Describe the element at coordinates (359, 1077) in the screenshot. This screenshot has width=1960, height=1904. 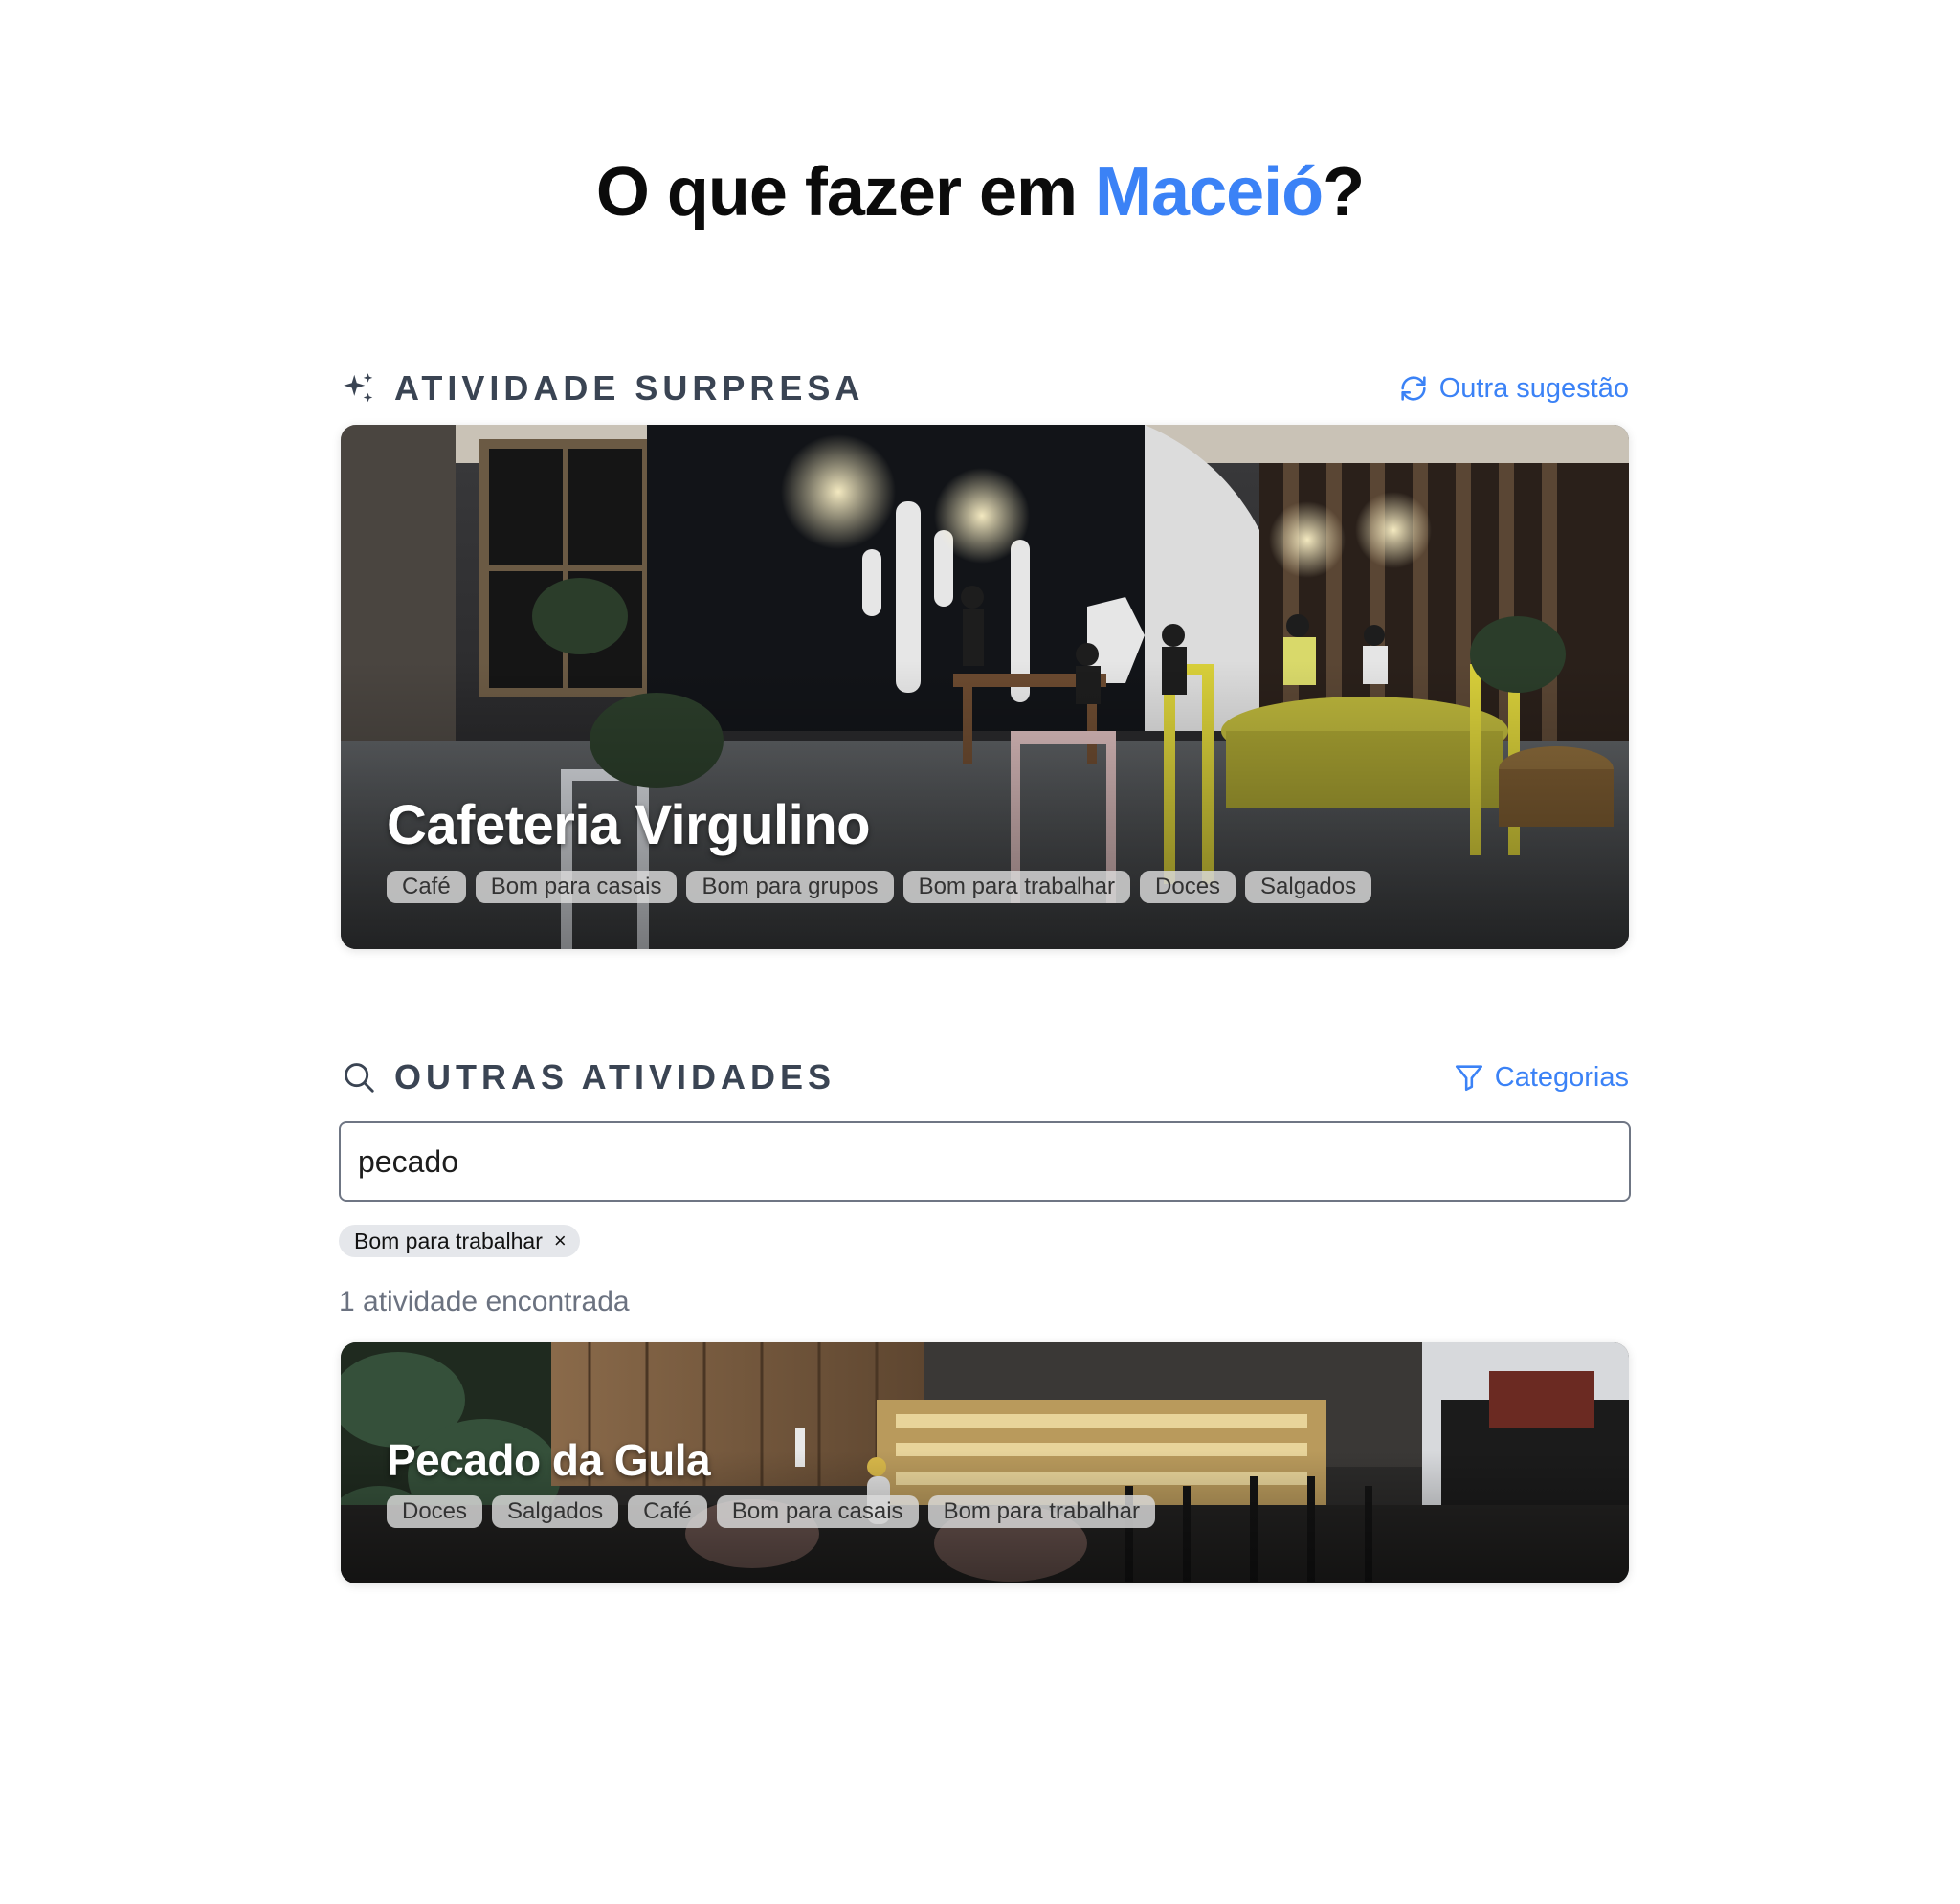
I see `search-icon` at that location.